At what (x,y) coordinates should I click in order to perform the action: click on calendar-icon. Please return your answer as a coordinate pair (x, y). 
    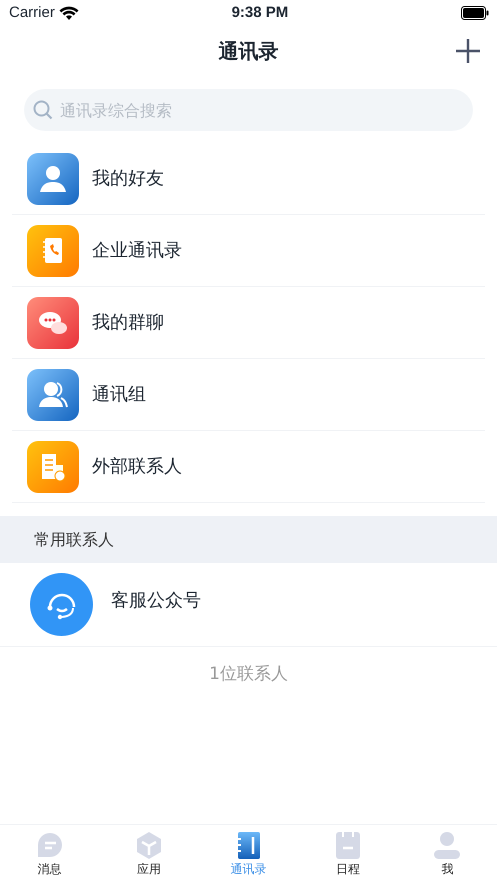
    Looking at the image, I should click on (348, 845).